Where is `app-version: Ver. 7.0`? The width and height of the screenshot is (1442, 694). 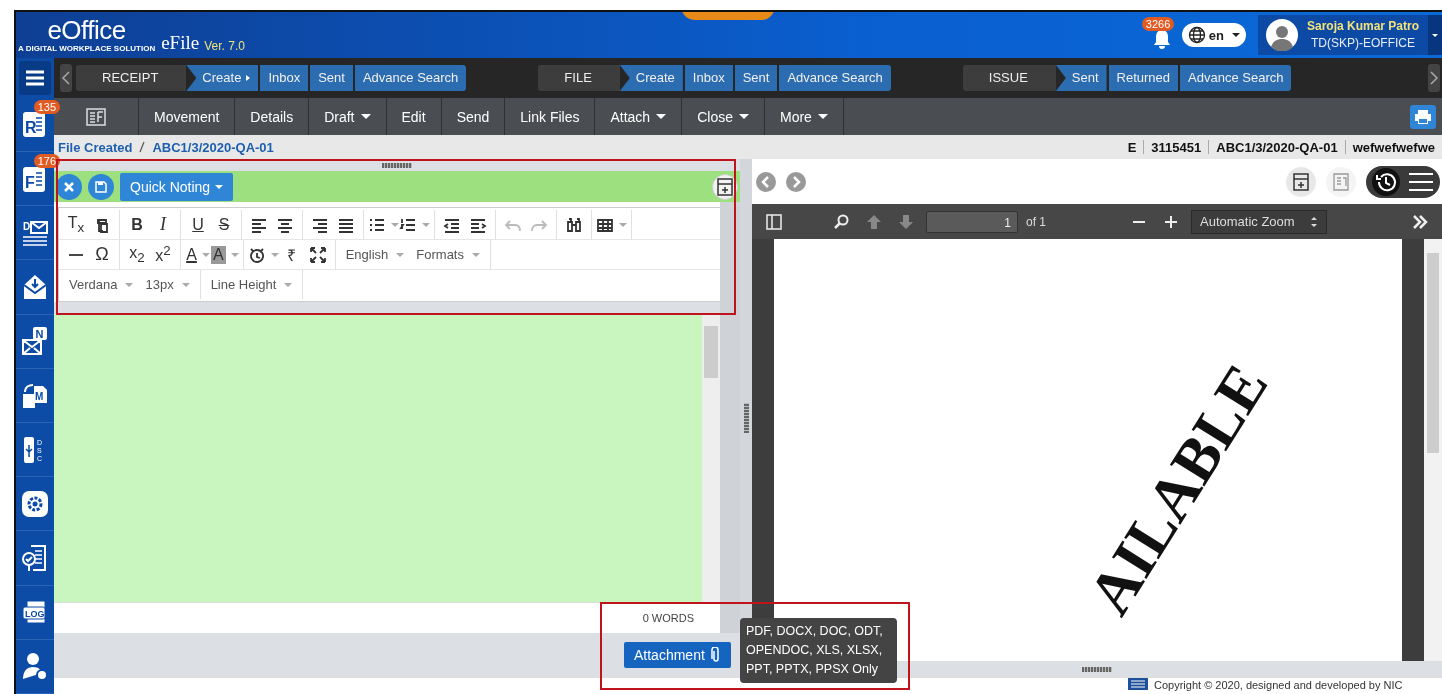 app-version: Ver. 7.0 is located at coordinates (224, 46).